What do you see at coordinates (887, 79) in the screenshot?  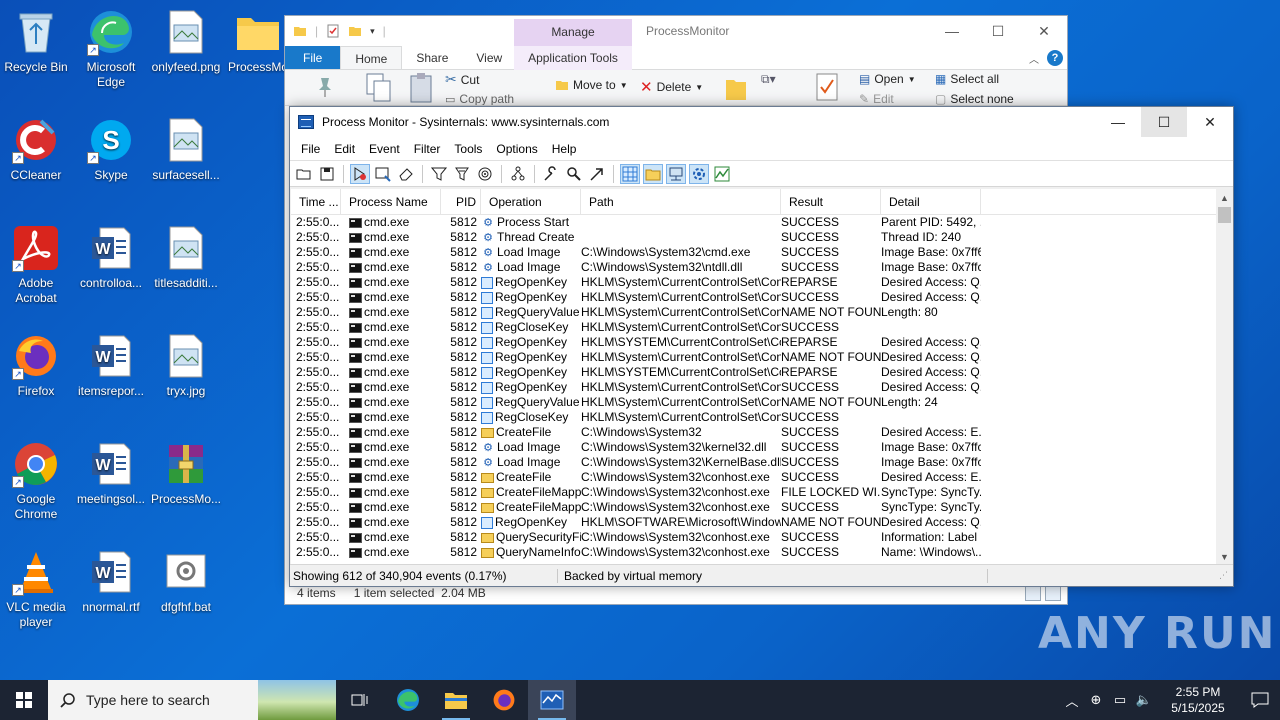 I see `open-button: ▤ Open ▼` at bounding box center [887, 79].